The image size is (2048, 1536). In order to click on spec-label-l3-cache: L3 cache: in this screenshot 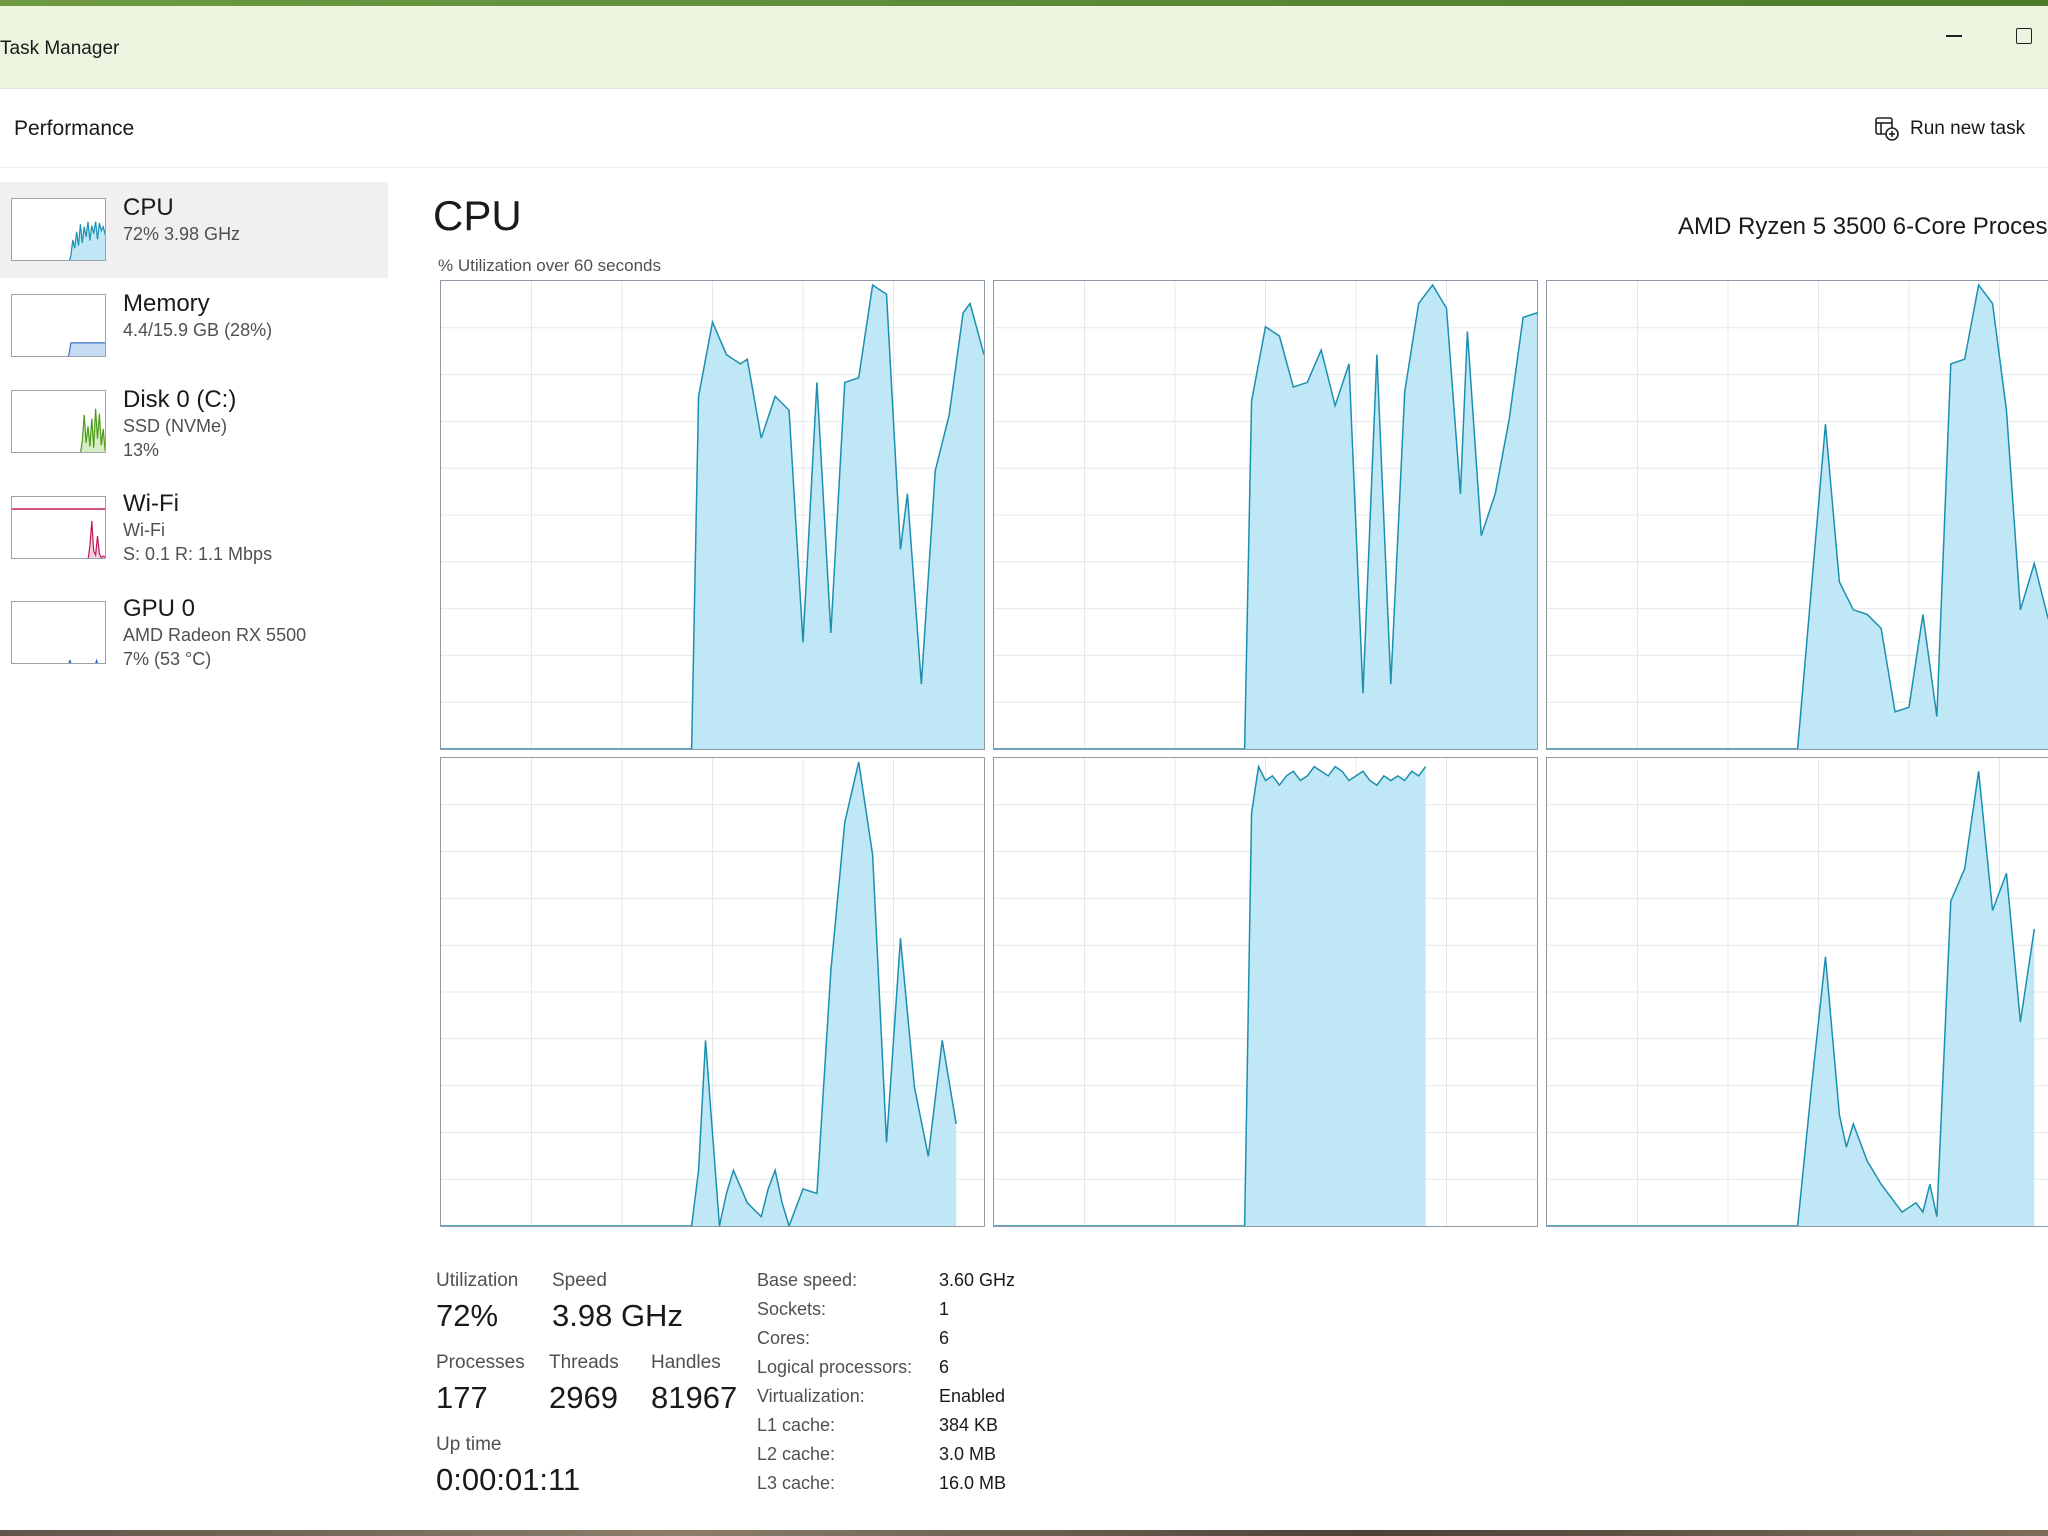, I will do `click(796, 1483)`.